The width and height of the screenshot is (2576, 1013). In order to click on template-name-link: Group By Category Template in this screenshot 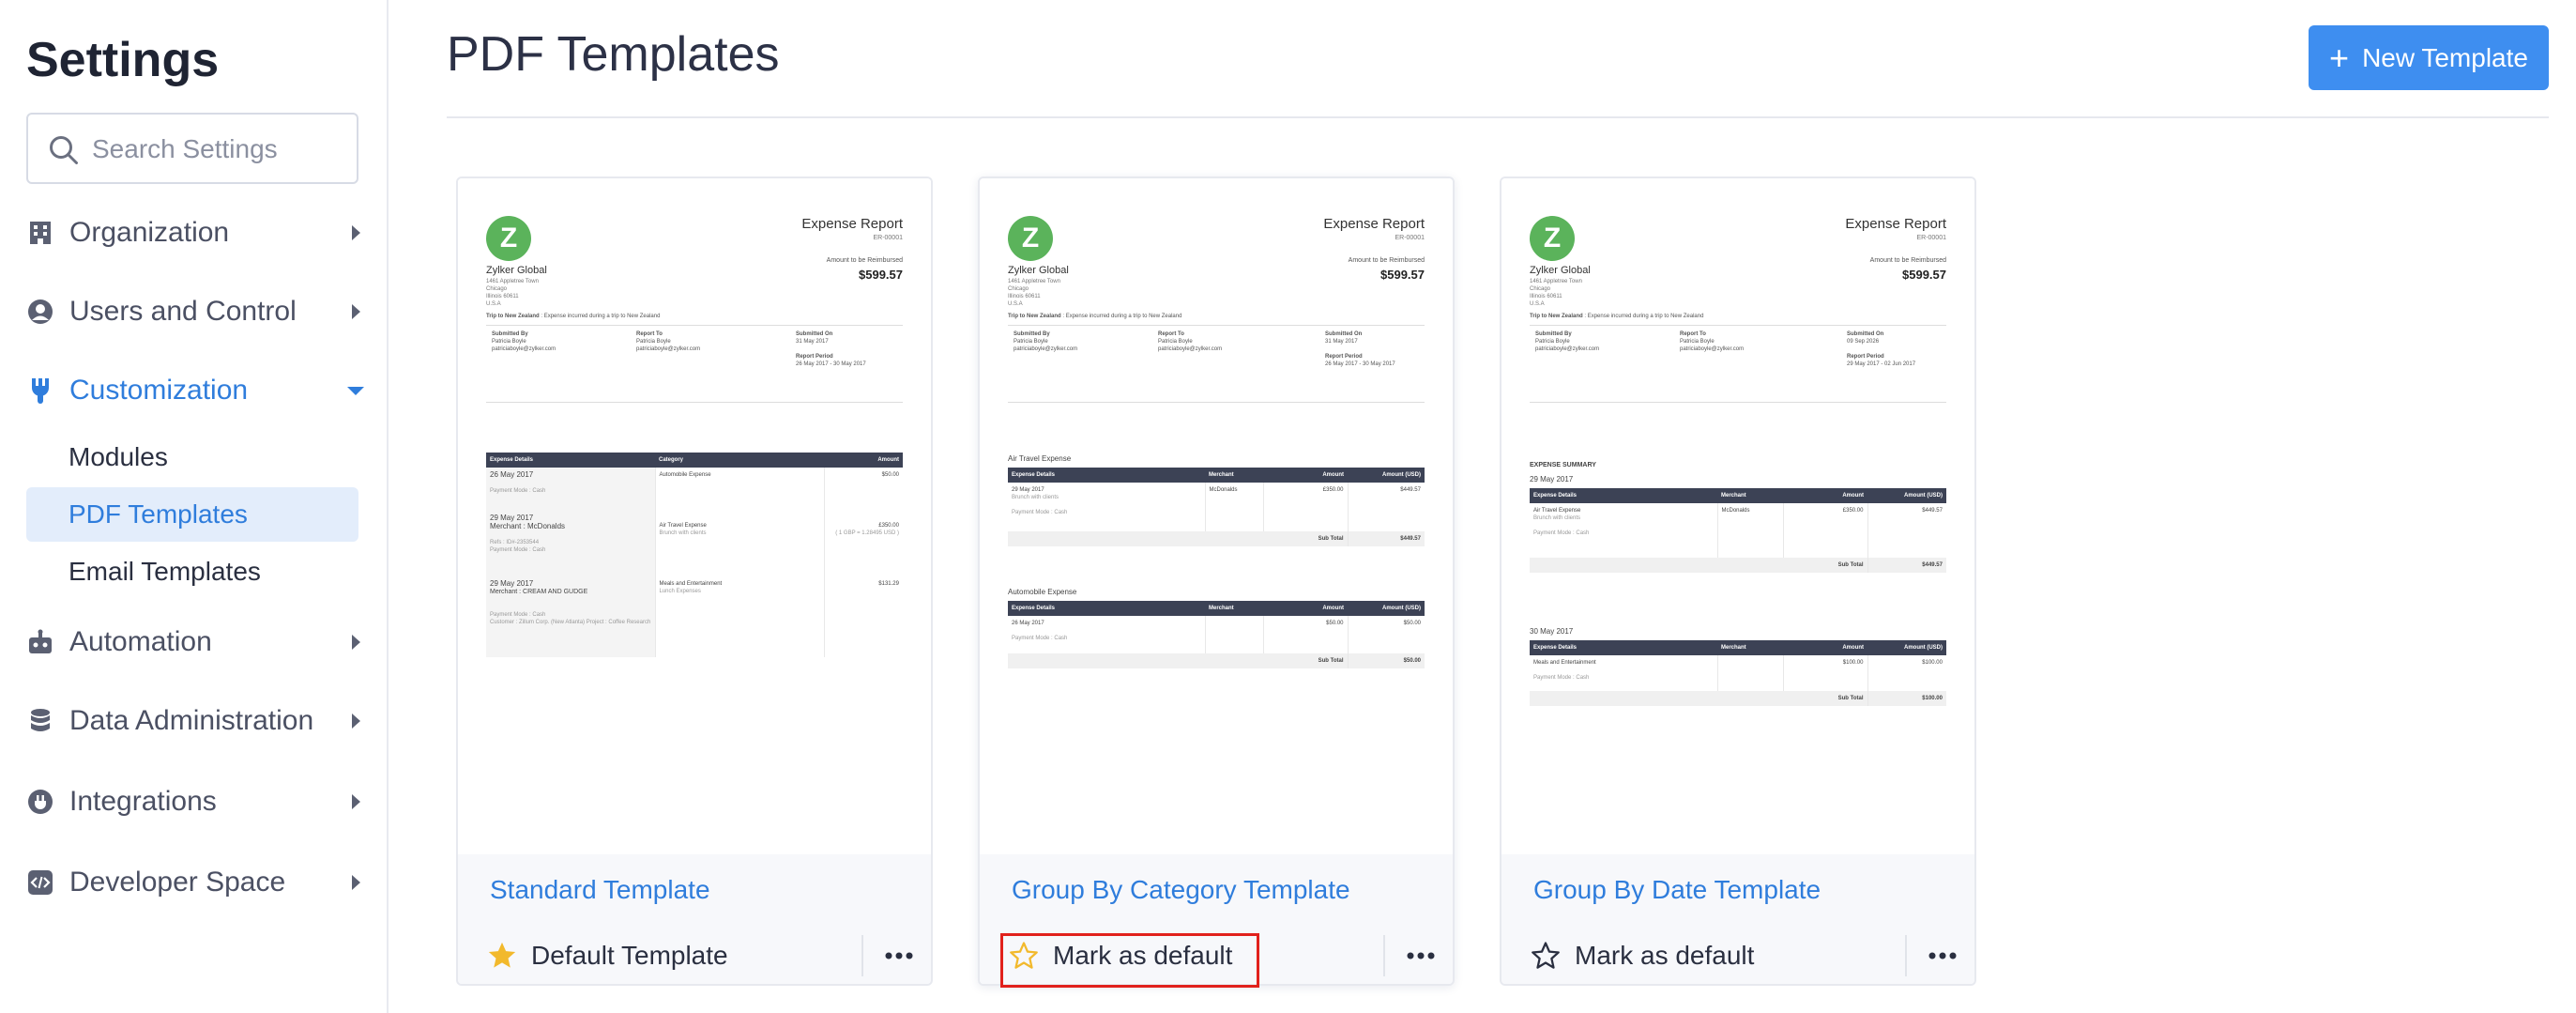, I will do `click(1181, 890)`.